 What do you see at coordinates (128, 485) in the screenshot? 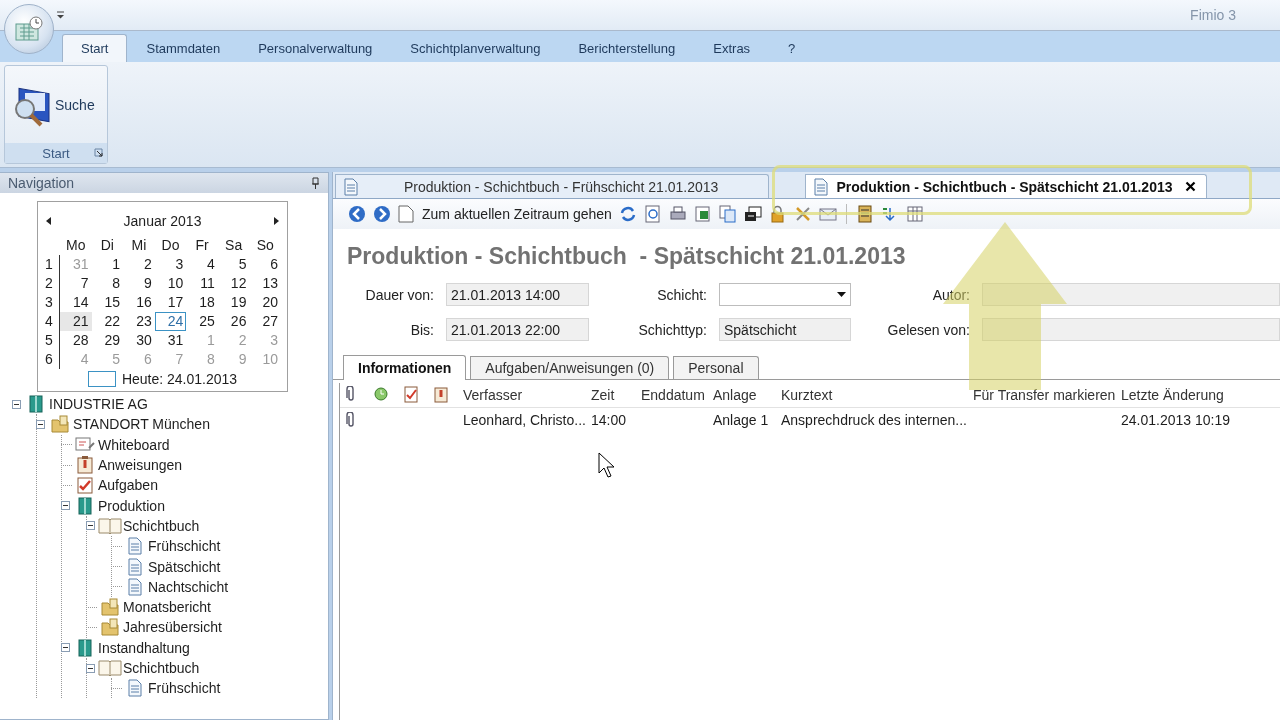
I see `tree-item: Aufgaben` at bounding box center [128, 485].